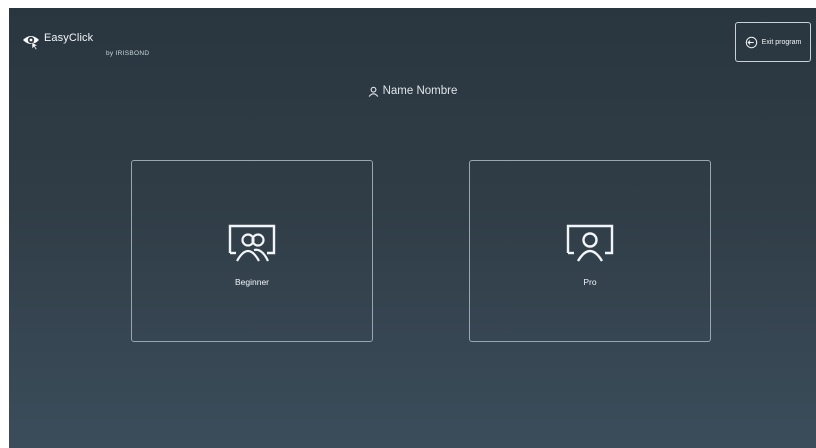 This screenshot has width=816, height=448. I want to click on eye-cursor-icon, so click(31, 43).